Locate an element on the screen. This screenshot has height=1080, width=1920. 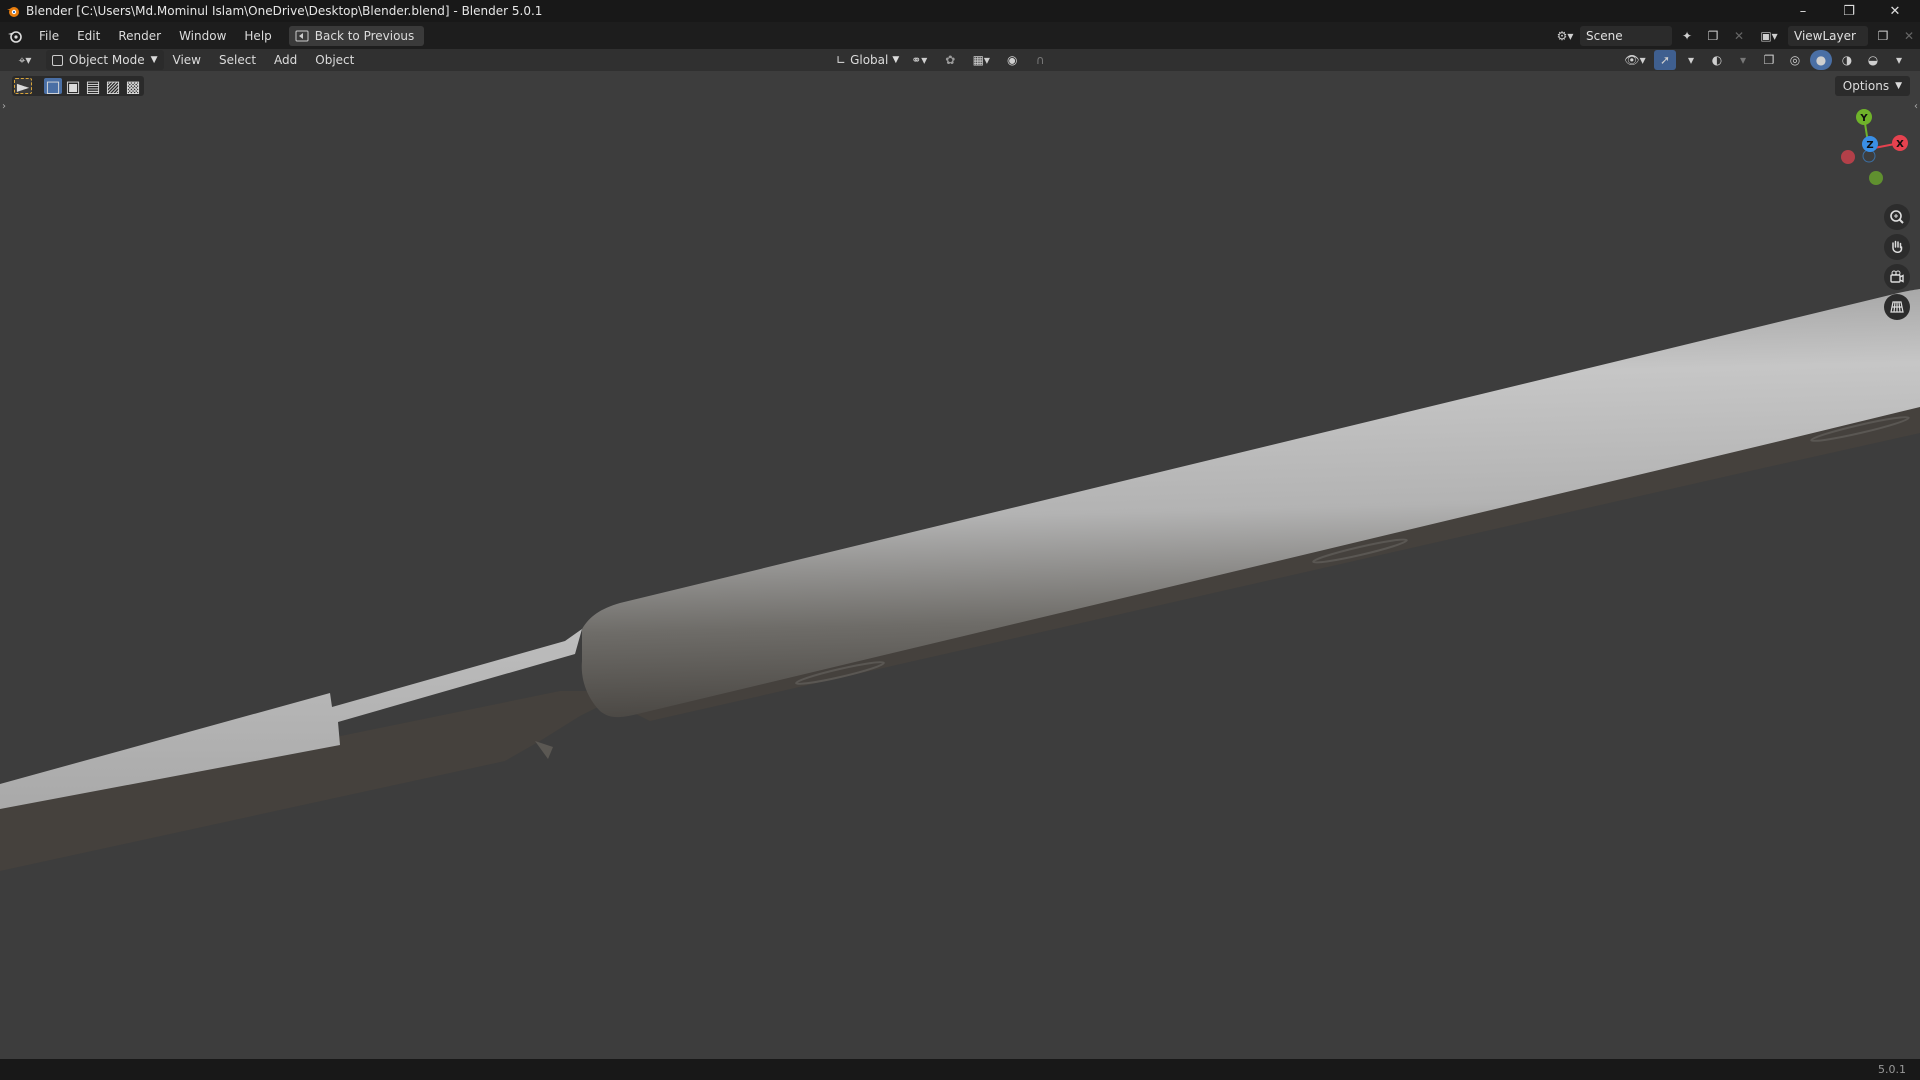
scene-name: Scene is located at coordinates (1604, 35).